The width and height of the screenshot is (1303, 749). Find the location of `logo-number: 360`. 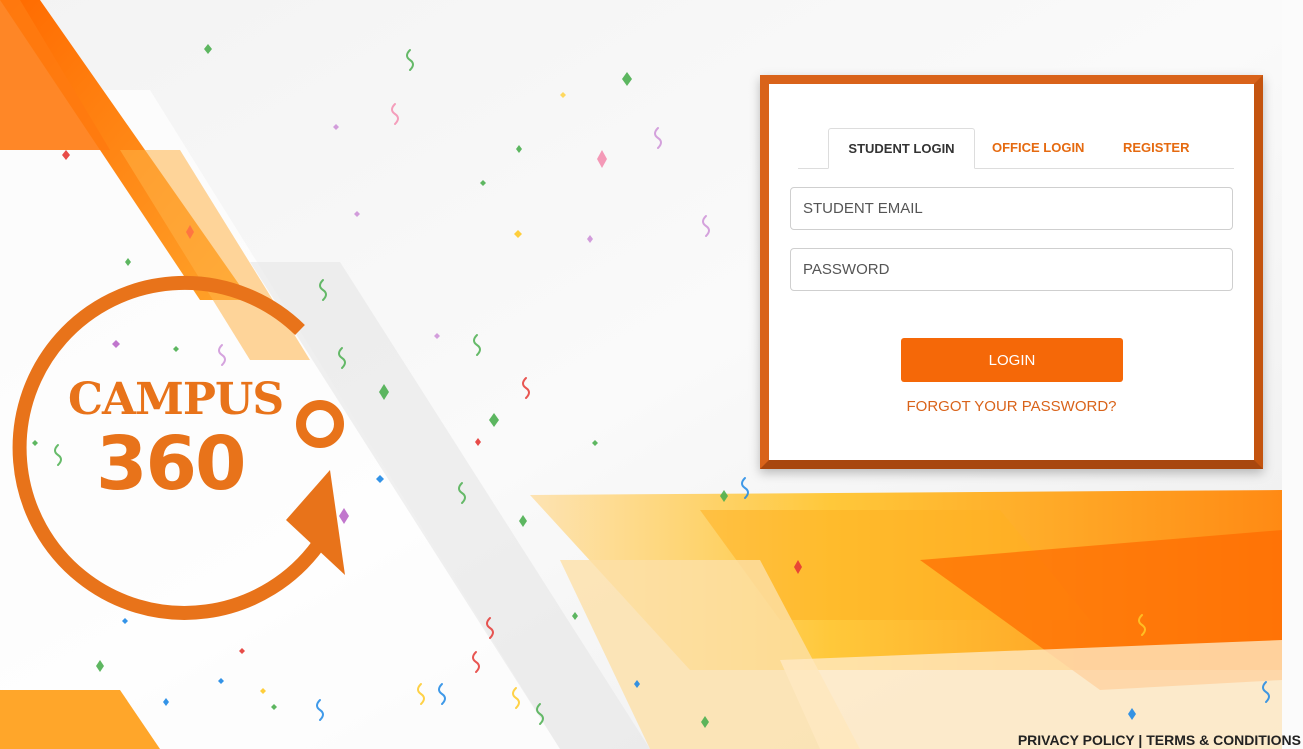

logo-number: 360 is located at coordinates (171, 464).